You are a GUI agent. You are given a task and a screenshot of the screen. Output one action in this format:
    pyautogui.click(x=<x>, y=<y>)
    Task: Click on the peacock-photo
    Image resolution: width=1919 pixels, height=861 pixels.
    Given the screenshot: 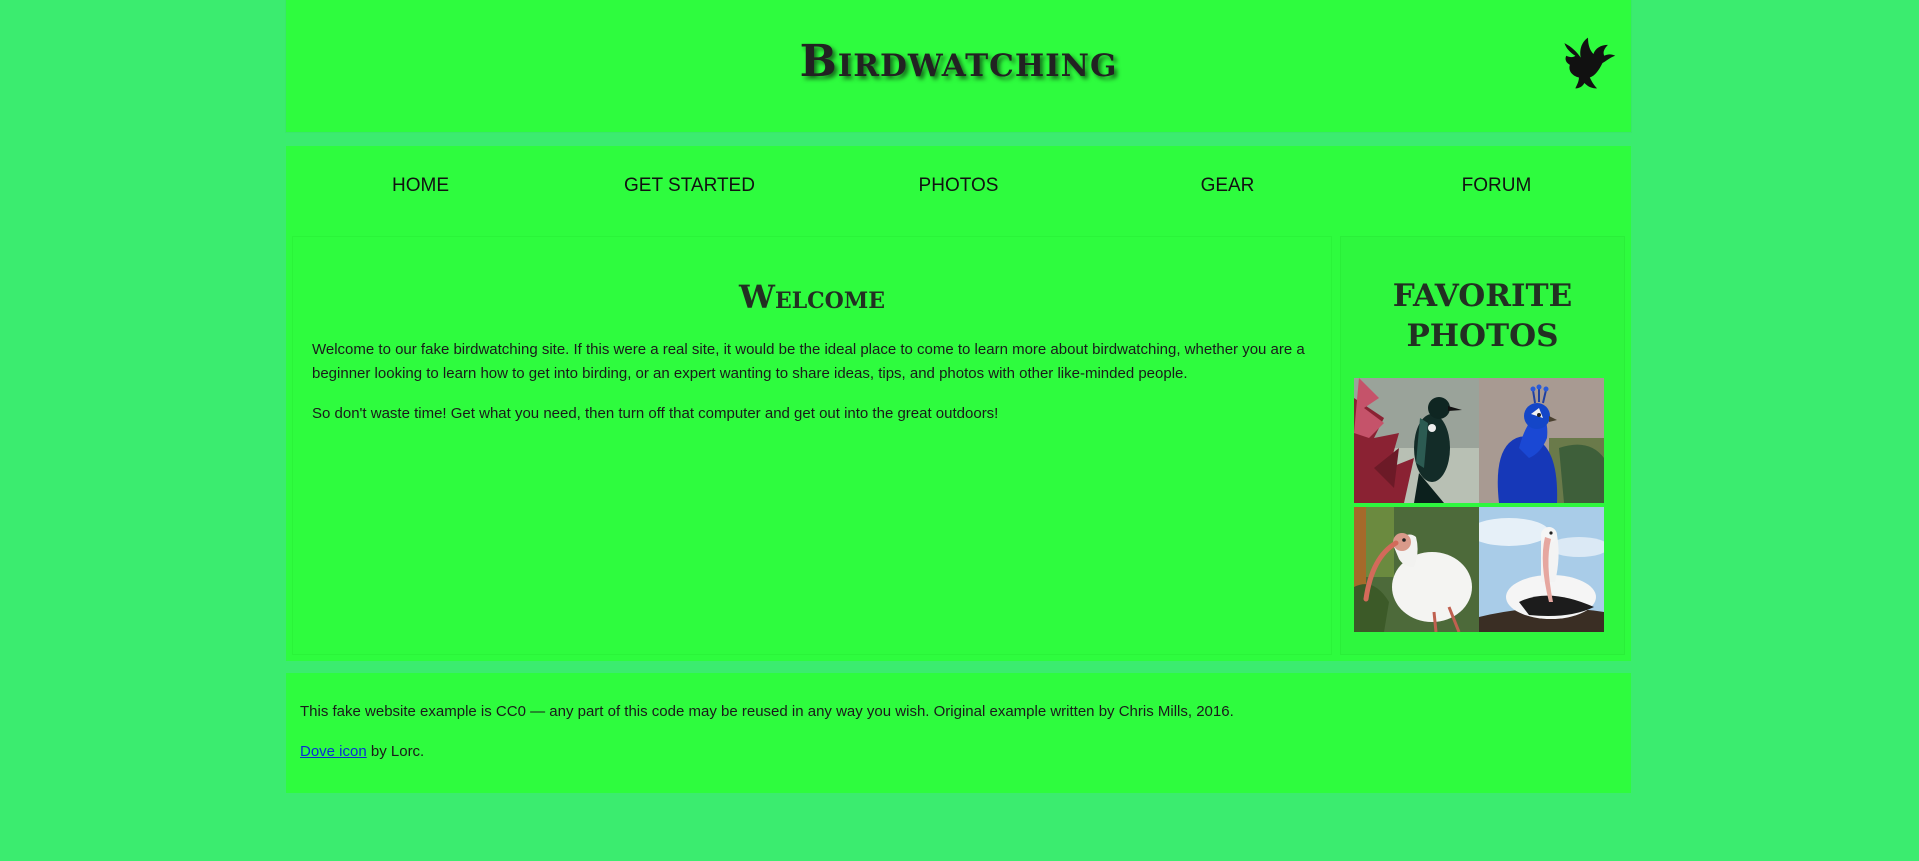 What is the action you would take?
    pyautogui.click(x=1541, y=440)
    